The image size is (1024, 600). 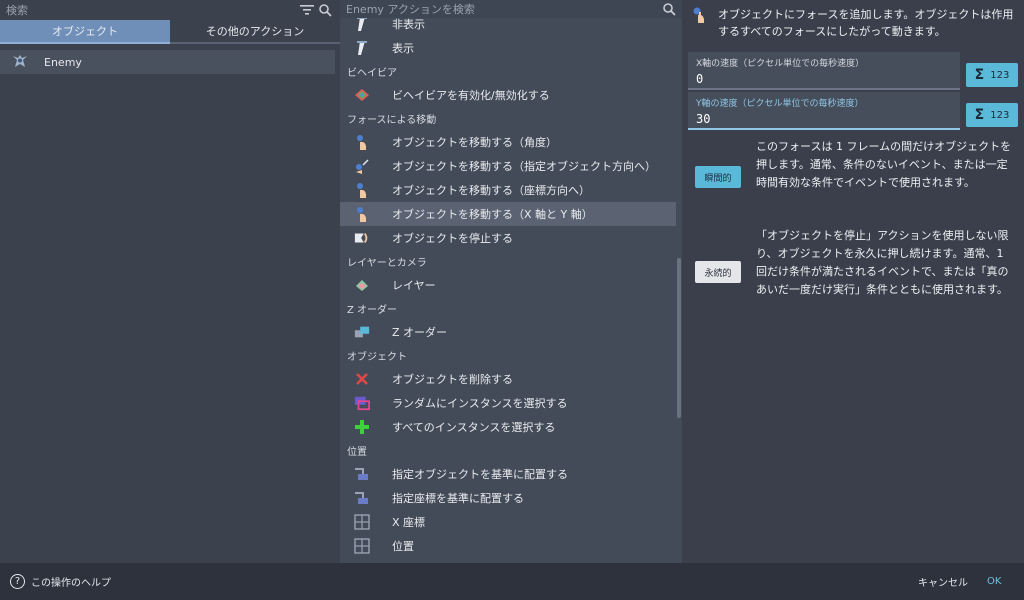 What do you see at coordinates (508, 27) in the screenshot?
I see `action-item: 非表示` at bounding box center [508, 27].